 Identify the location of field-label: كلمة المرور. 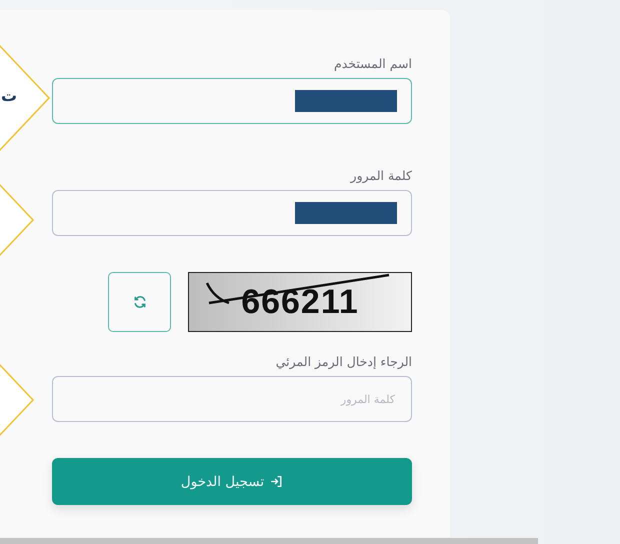
(381, 176).